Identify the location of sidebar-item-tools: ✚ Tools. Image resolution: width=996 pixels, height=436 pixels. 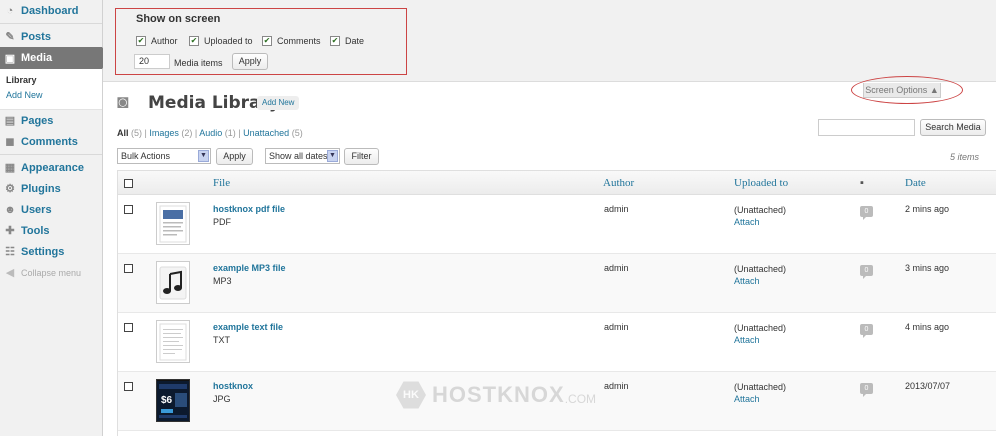
(51, 230).